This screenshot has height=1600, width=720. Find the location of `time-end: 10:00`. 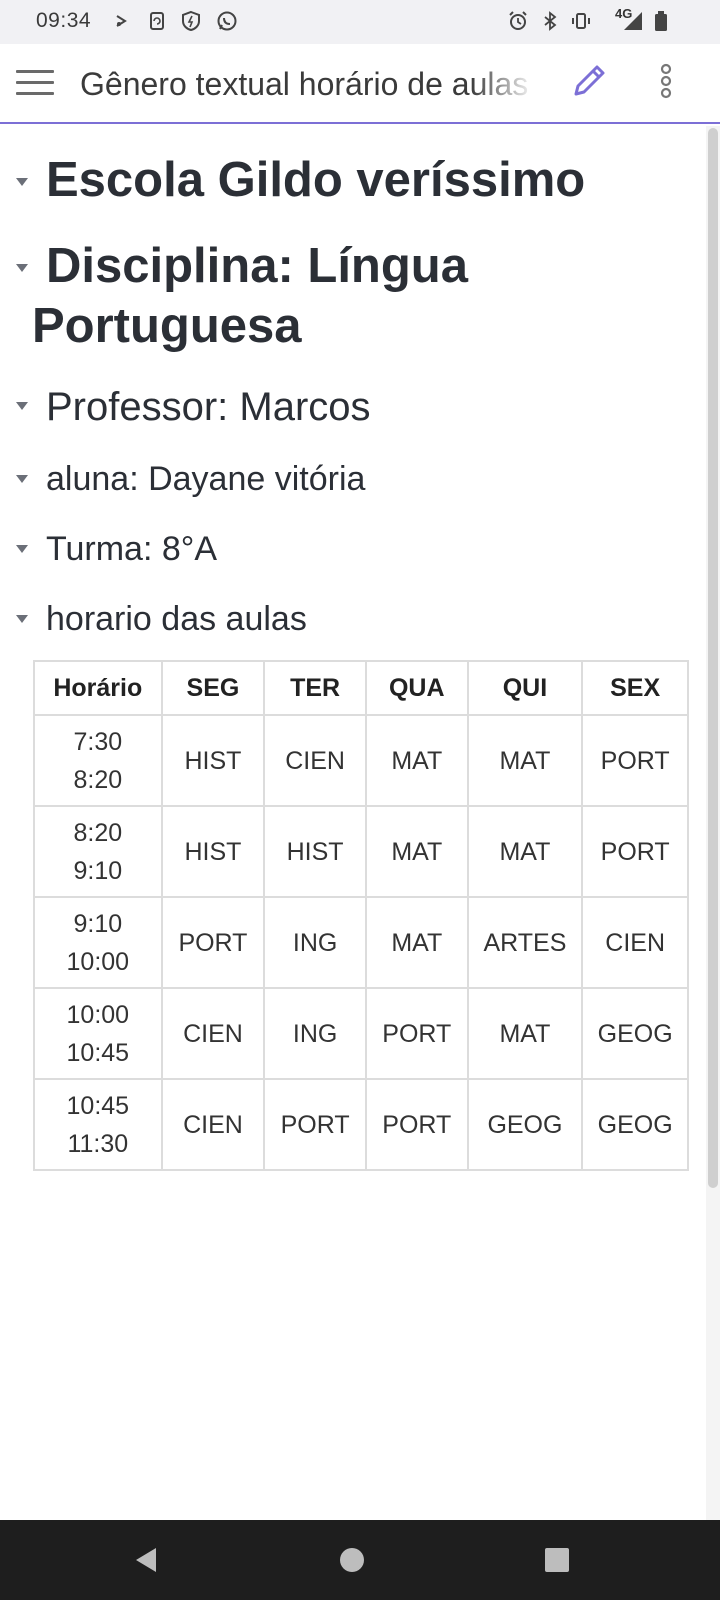

time-end: 10:00 is located at coordinates (98, 961).